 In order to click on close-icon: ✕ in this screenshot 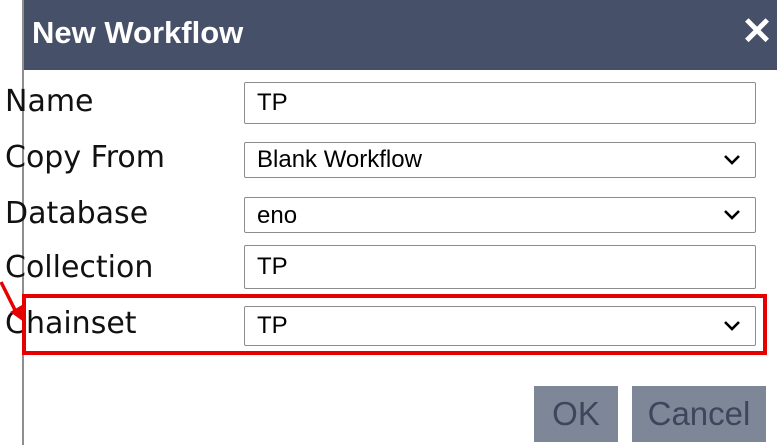, I will do `click(757, 32)`.